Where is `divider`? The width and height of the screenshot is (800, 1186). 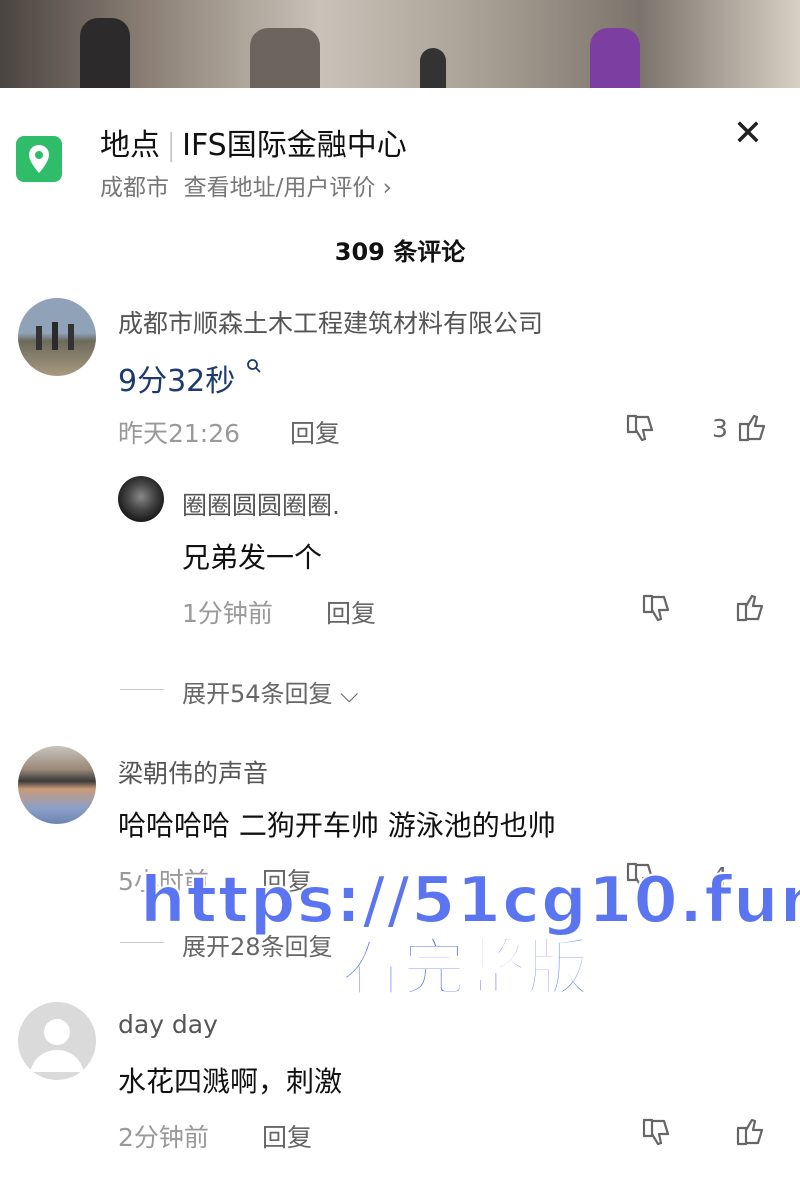 divider is located at coordinates (142, 689).